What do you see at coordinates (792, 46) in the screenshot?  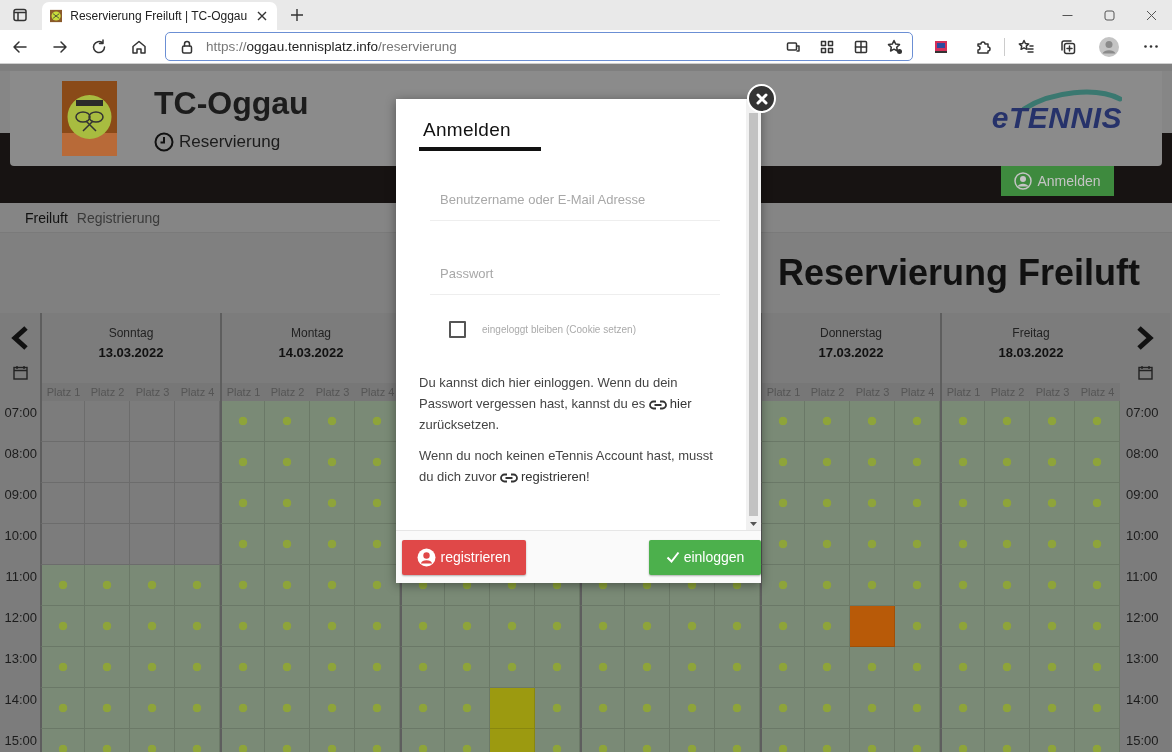 I see `screen-icon` at bounding box center [792, 46].